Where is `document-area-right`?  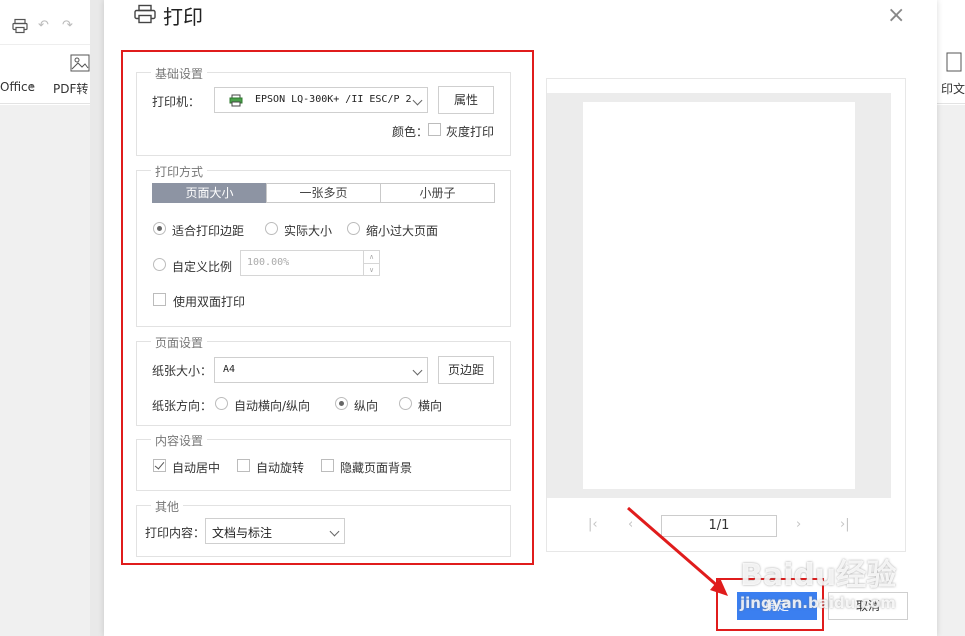
document-area-right is located at coordinates (951, 370).